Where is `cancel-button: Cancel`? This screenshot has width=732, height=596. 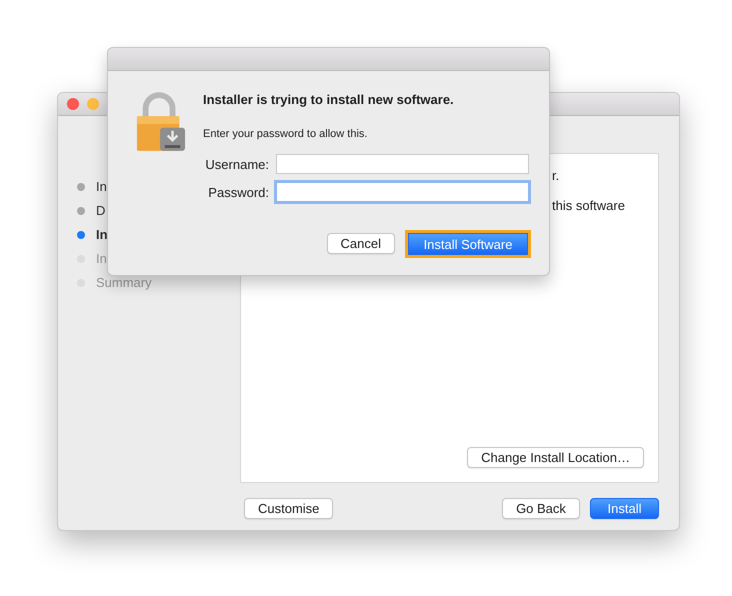
cancel-button: Cancel is located at coordinates (360, 243).